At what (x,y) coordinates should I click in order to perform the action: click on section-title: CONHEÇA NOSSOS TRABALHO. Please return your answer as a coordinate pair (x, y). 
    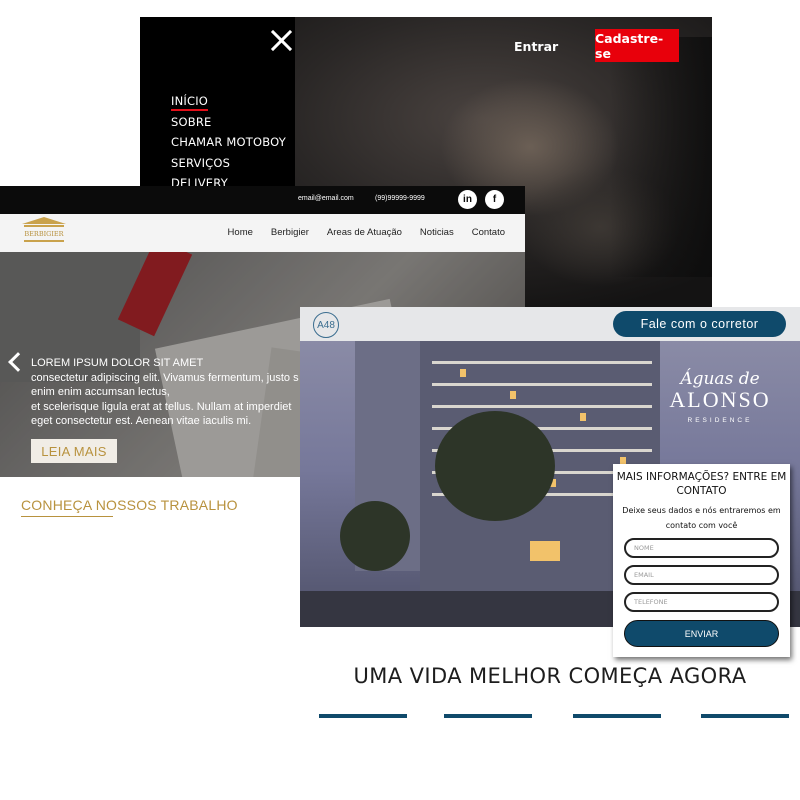
    Looking at the image, I should click on (129, 505).